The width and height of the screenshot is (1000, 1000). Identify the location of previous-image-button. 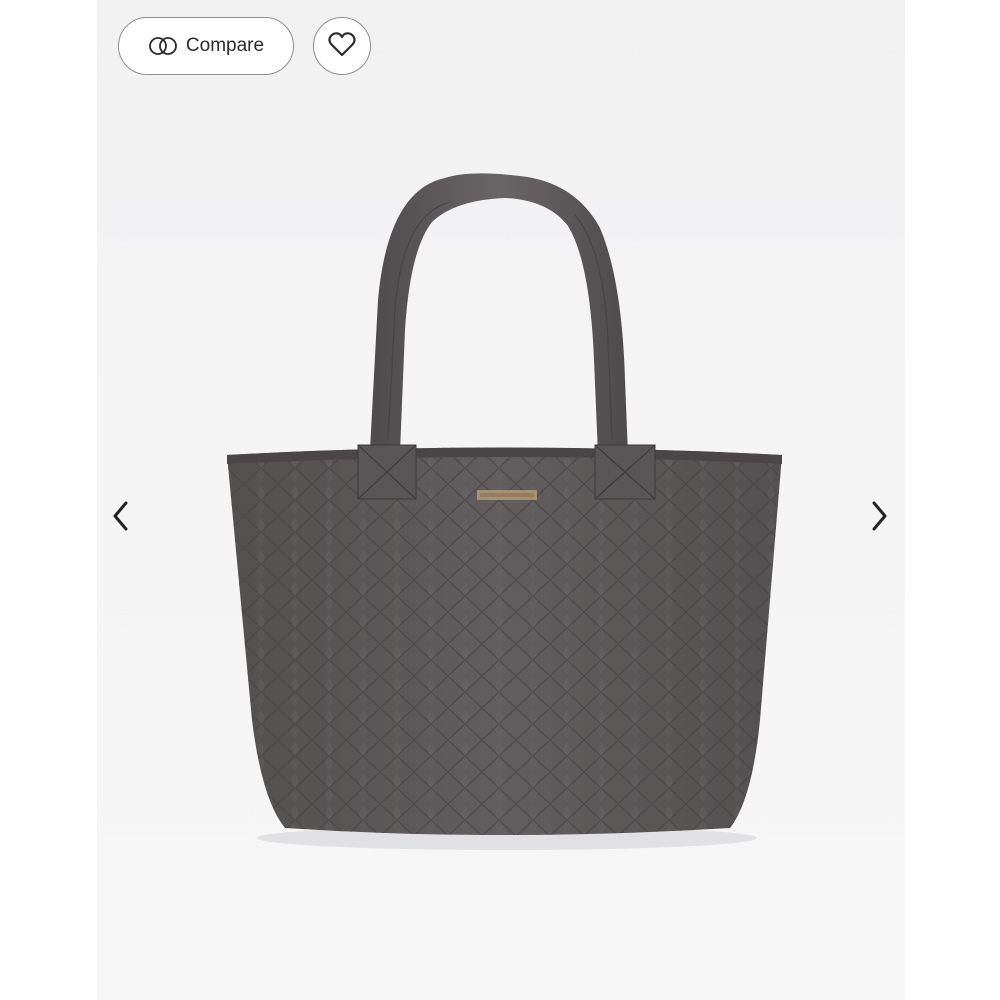
(121, 518).